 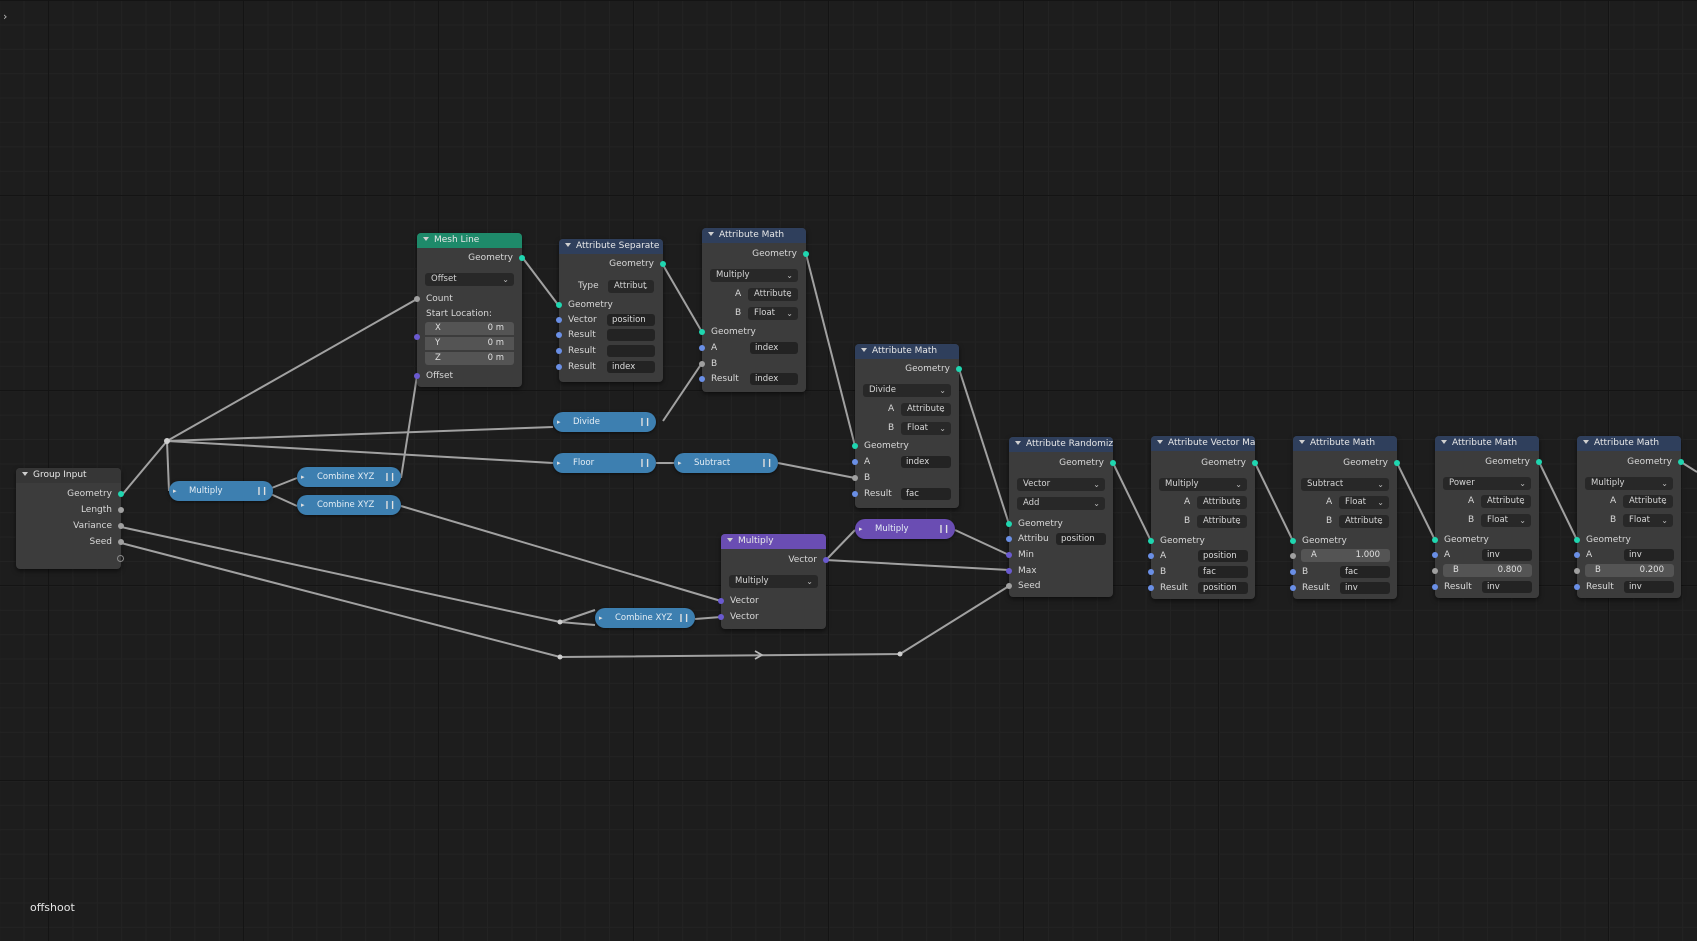 I want to click on socket-offset-input, so click(x=417, y=376).